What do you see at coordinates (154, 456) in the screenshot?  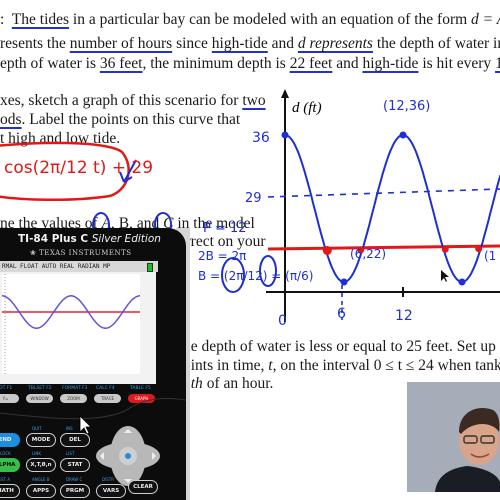 I see `dpad-right-icon` at bounding box center [154, 456].